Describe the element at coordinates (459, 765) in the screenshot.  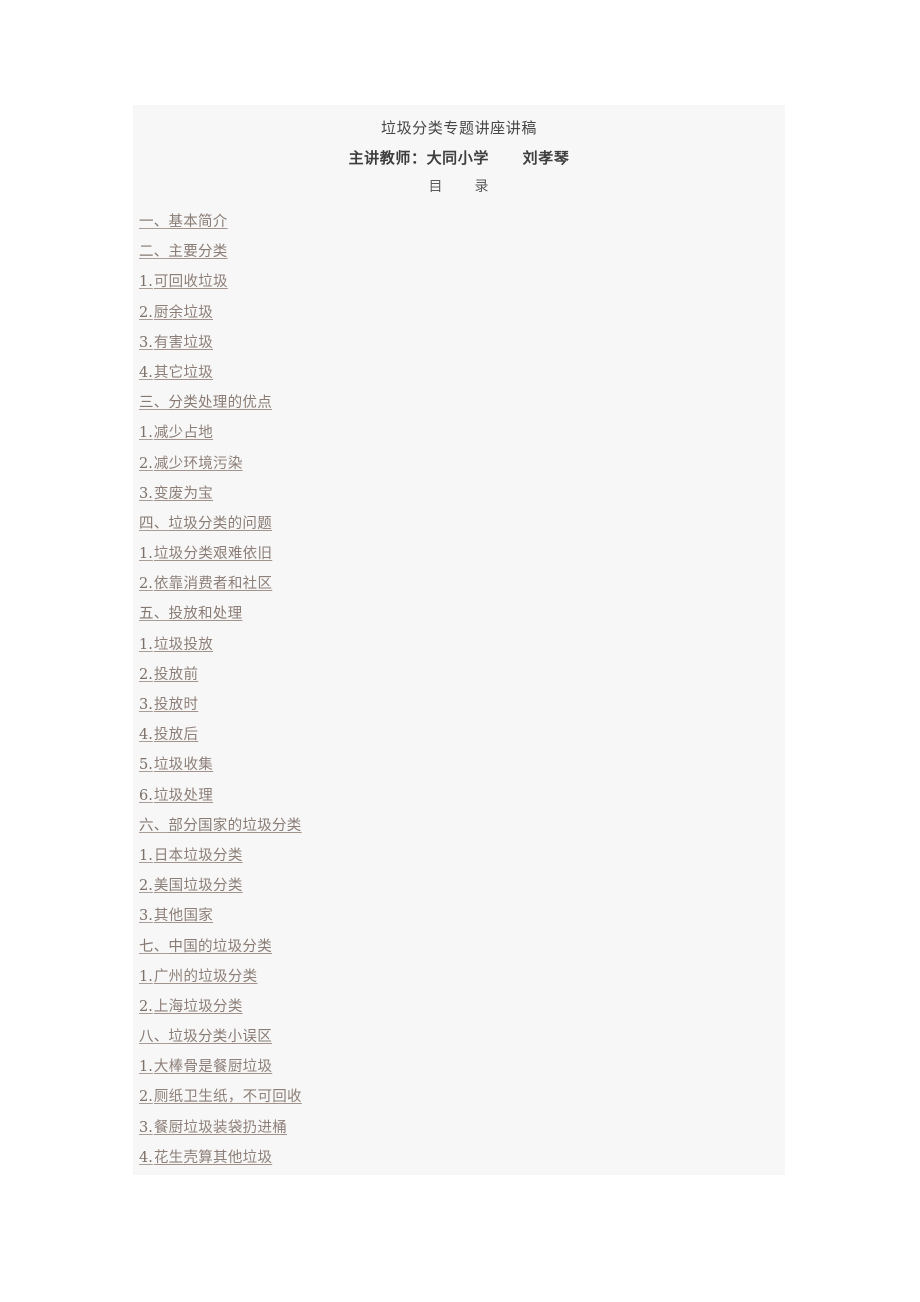
I see `toc-item: 5.垃圾收集` at that location.